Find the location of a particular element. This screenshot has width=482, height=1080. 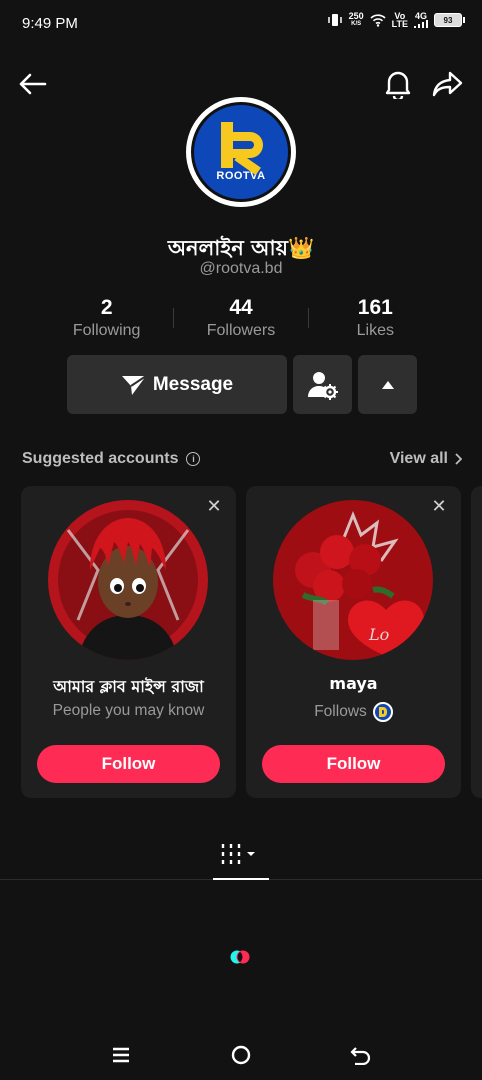

chevron-right-icon is located at coordinates (458, 459).